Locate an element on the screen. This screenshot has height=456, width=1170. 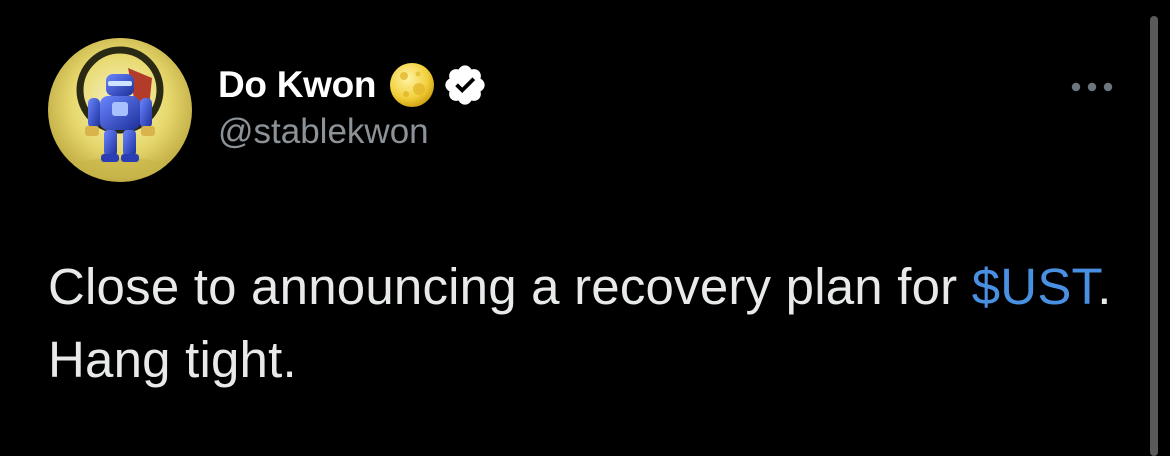
scrollbar is located at coordinates (1154, 236).